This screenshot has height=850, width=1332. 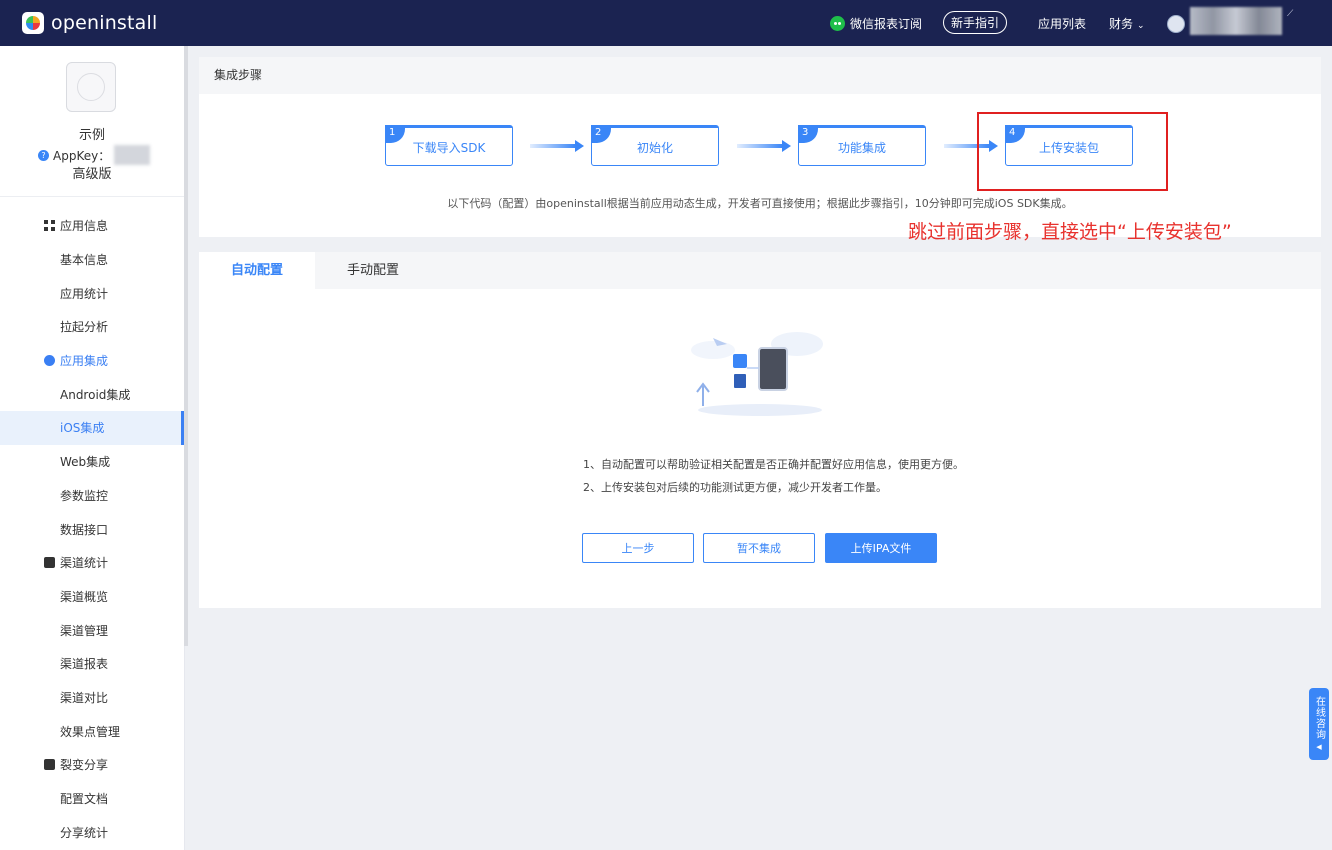 I want to click on step-download-sdk: 1 下载导入SDK, so click(x=449, y=145).